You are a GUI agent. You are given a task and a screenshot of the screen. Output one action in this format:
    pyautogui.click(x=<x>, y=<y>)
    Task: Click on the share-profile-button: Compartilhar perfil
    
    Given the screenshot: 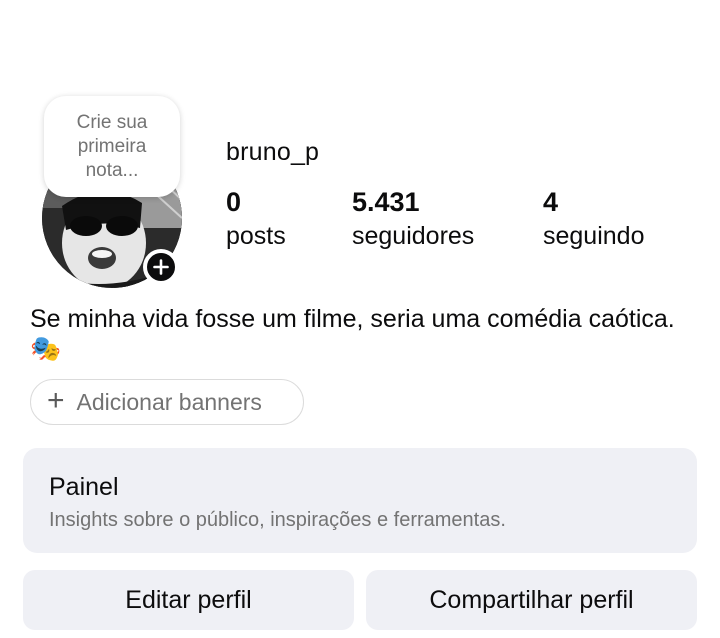 What is the action you would take?
    pyautogui.click(x=531, y=600)
    